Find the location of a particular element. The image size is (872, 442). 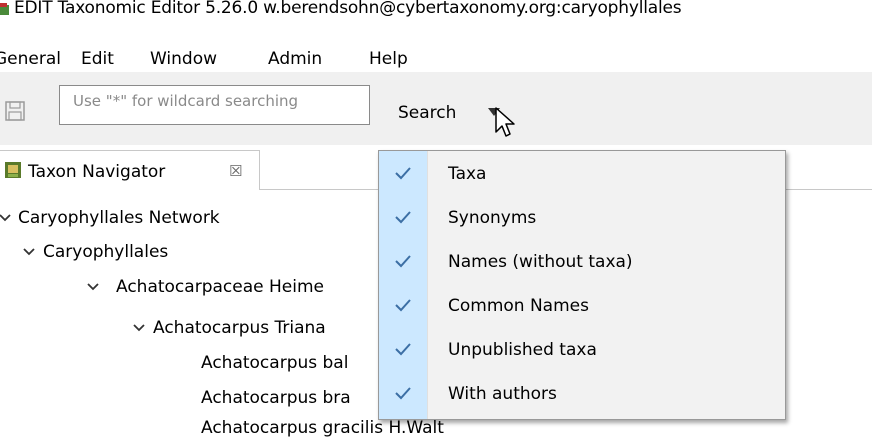

menu-item-label: Names (without taxa) is located at coordinates (540, 262).